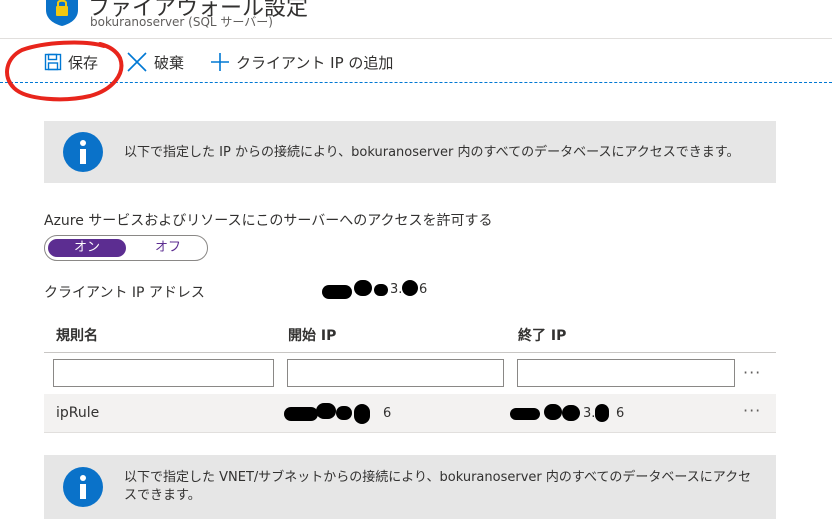 The height and width of the screenshot is (532, 832). What do you see at coordinates (752, 410) in the screenshot?
I see `row-more-button: ···` at bounding box center [752, 410].